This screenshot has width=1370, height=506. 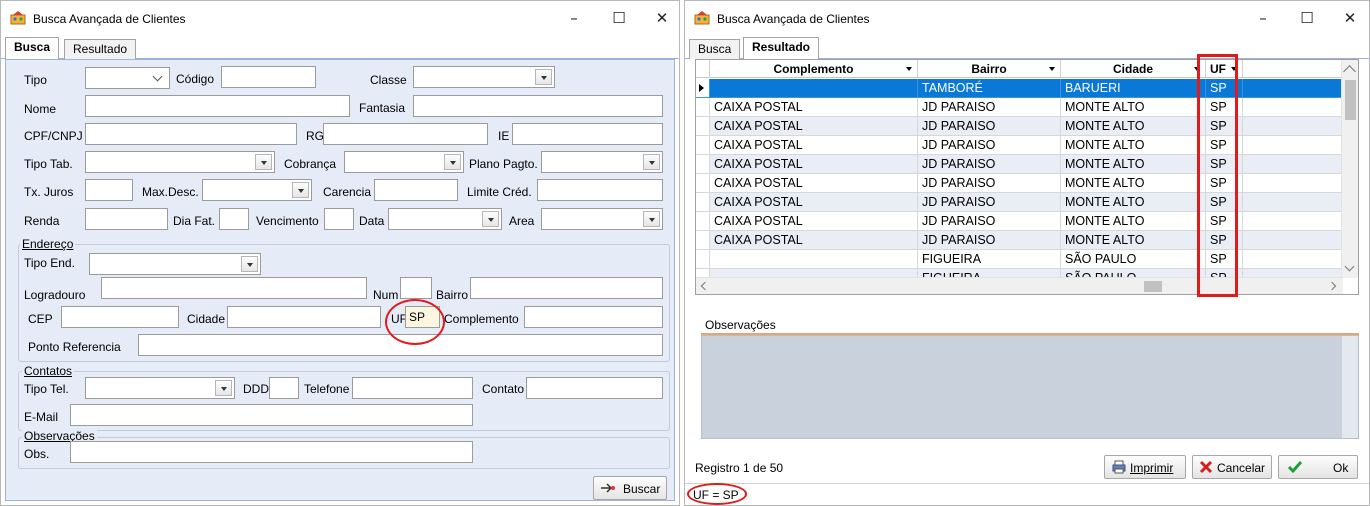 What do you see at coordinates (268, 77) in the screenshot?
I see `codigo-field` at bounding box center [268, 77].